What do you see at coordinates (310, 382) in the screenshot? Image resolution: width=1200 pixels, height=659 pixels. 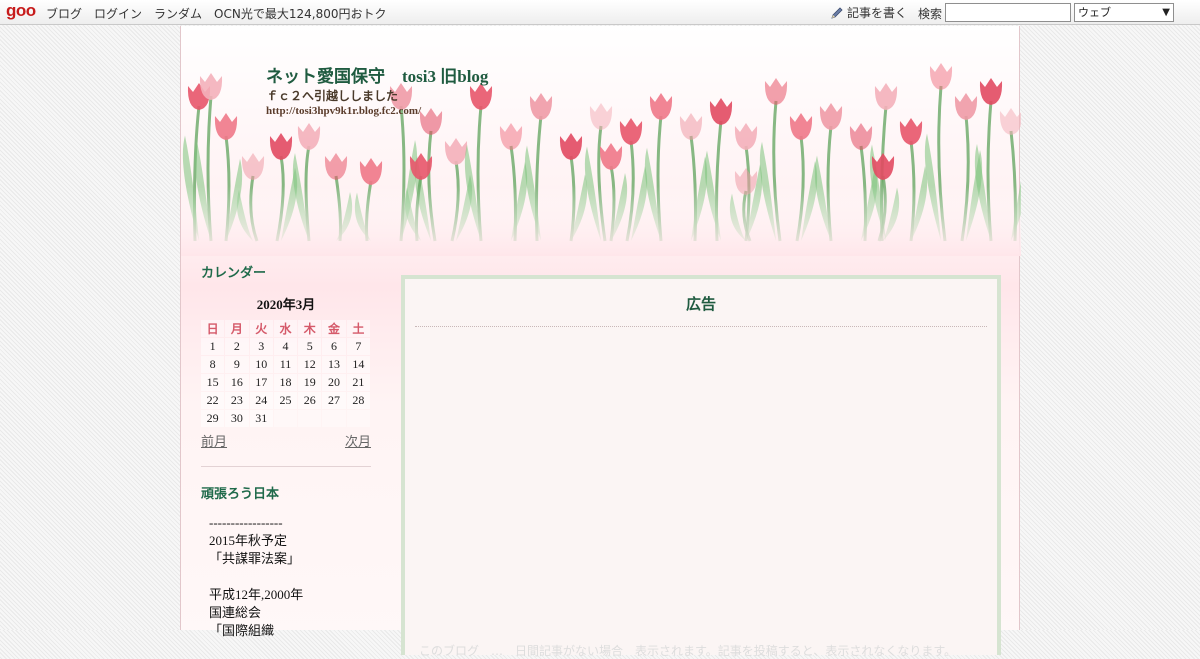 I see `calendar-day: 19` at bounding box center [310, 382].